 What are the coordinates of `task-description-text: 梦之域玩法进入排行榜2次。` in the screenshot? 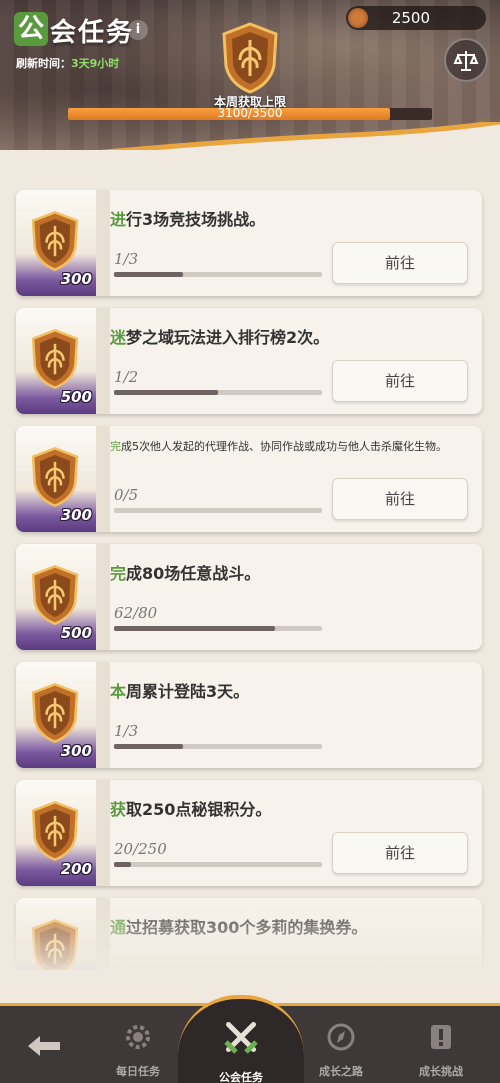 It's located at (228, 337).